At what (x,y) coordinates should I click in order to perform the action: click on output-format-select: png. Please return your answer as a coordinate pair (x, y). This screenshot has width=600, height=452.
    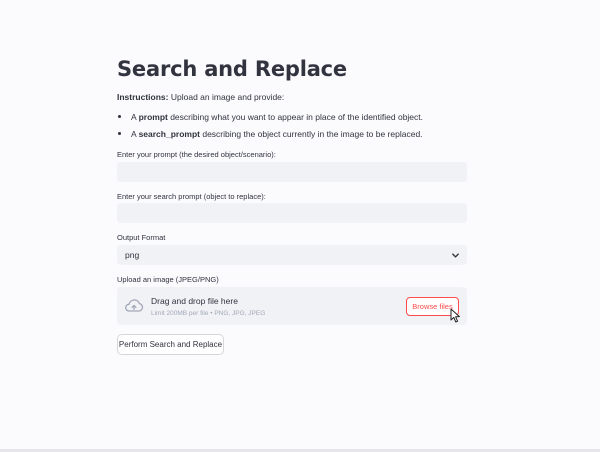
    Looking at the image, I should click on (292, 255).